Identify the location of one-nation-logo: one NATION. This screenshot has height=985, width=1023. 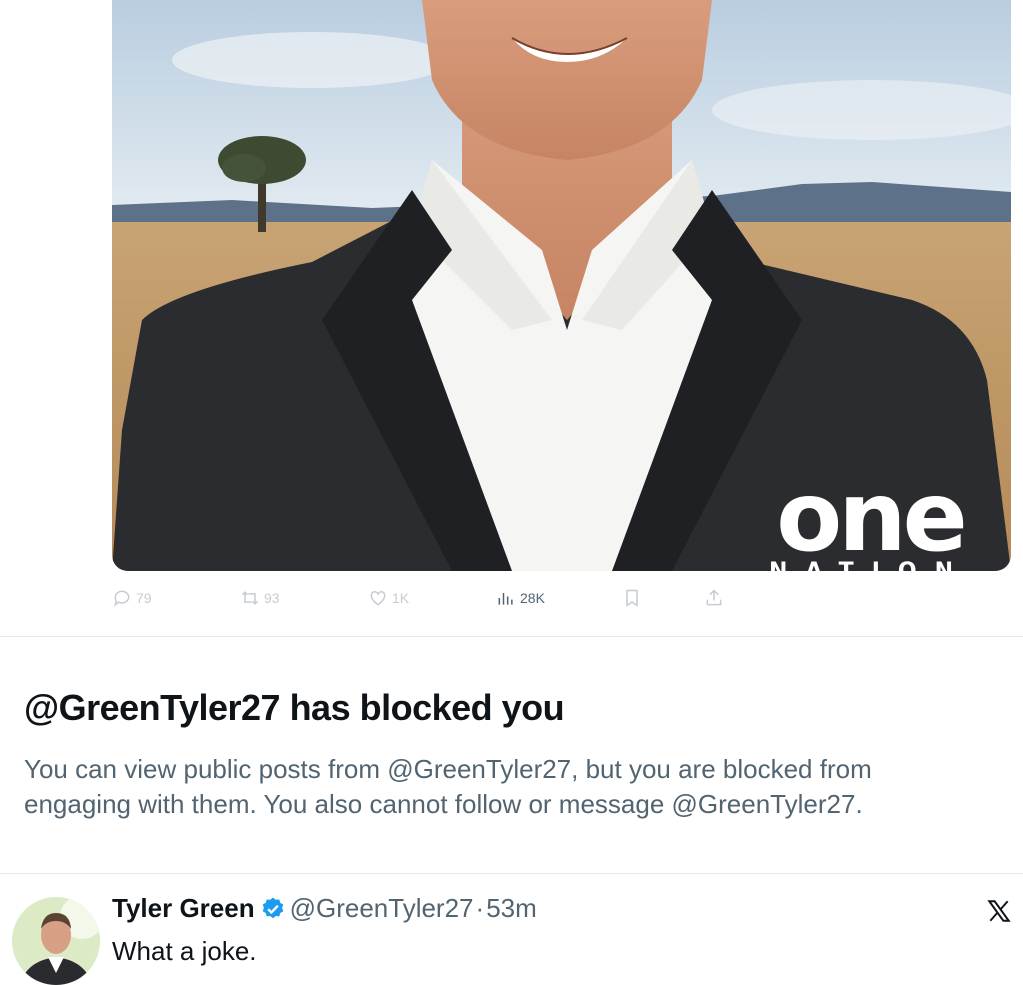
(870, 516).